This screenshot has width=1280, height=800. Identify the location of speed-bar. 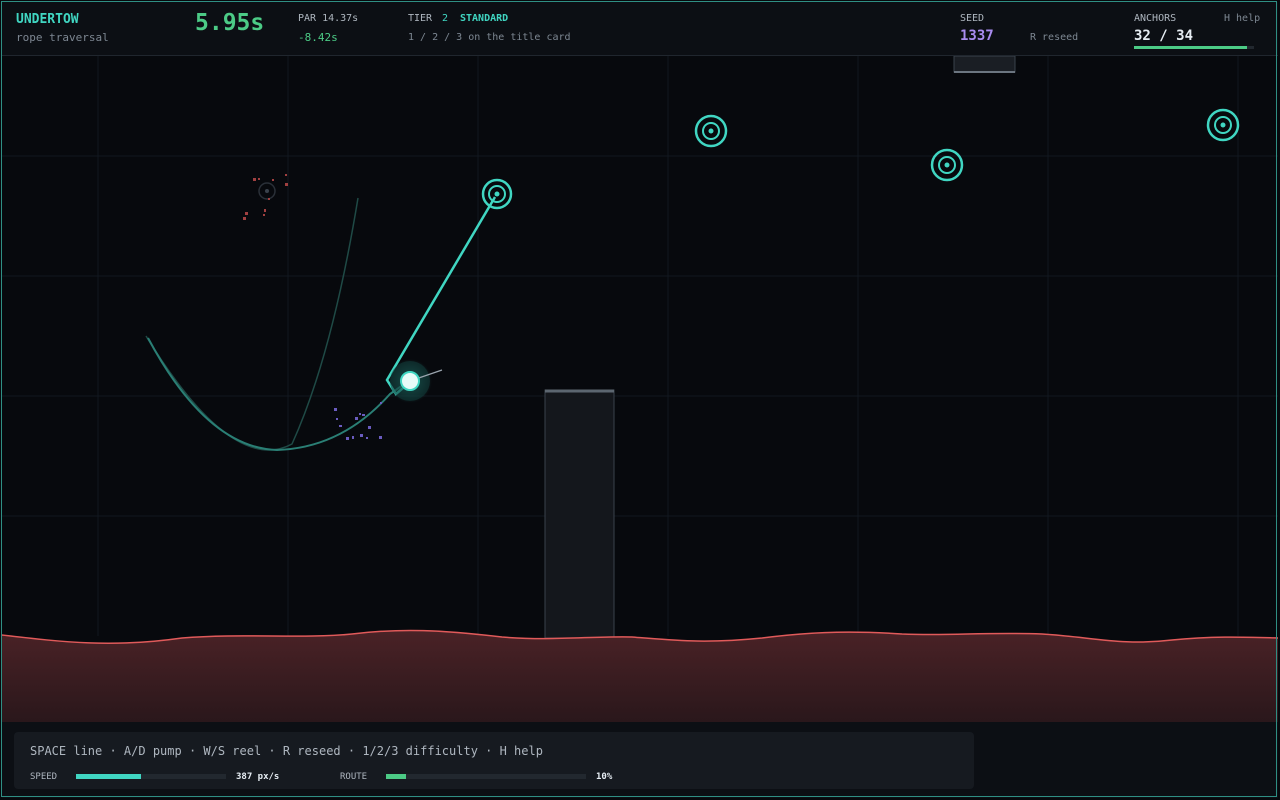
(151, 776).